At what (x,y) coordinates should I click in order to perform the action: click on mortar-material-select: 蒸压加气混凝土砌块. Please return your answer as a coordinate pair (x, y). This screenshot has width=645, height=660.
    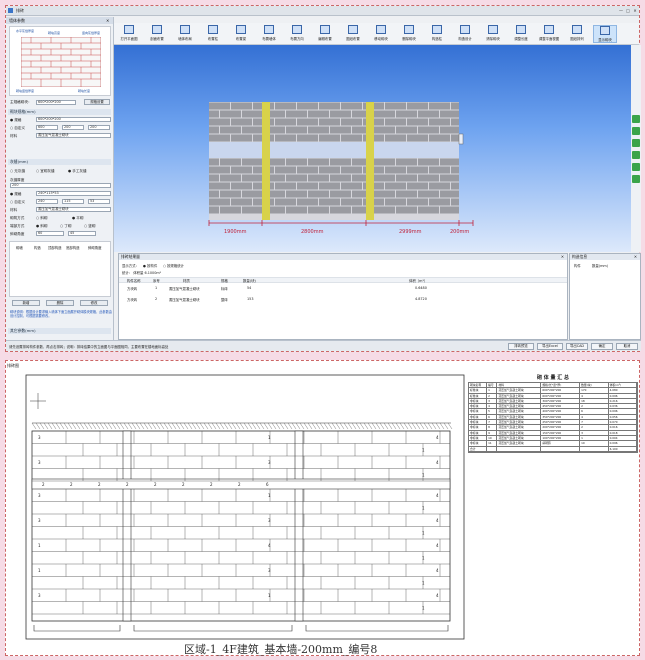
    Looking at the image, I should click on (73, 209).